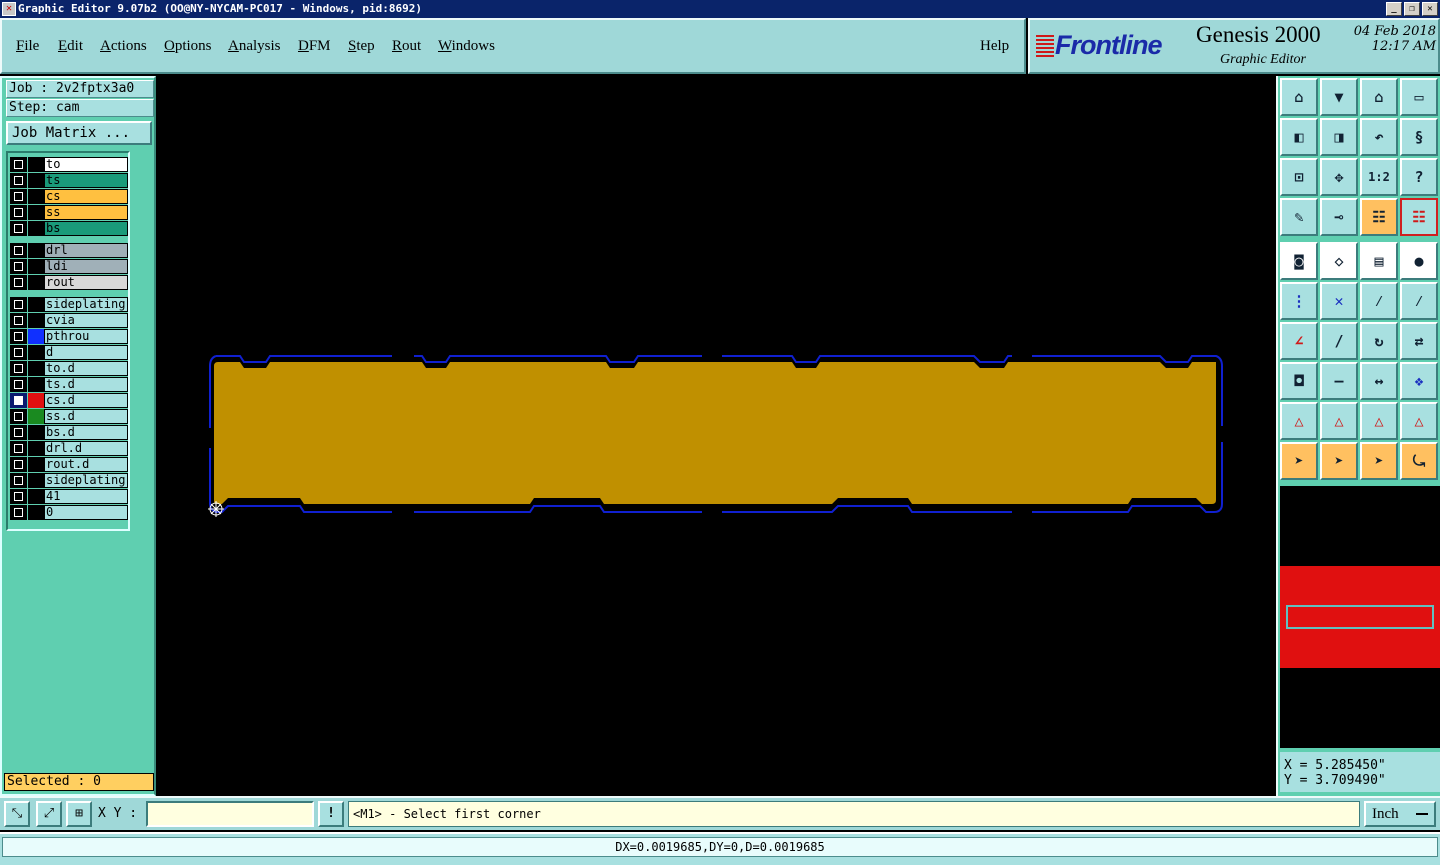  Describe the element at coordinates (86, 212) in the screenshot. I see `layer-name: ss` at that location.